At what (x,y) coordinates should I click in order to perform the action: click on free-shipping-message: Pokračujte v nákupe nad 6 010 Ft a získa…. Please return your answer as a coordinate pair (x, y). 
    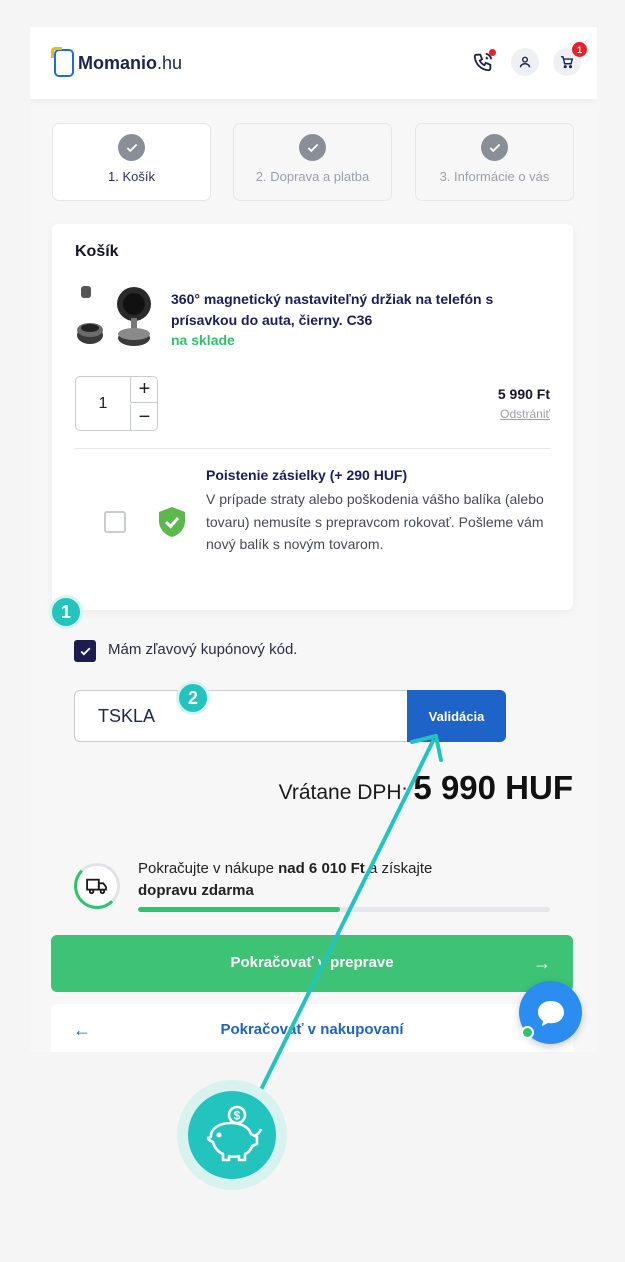
    Looking at the image, I should click on (285, 879).